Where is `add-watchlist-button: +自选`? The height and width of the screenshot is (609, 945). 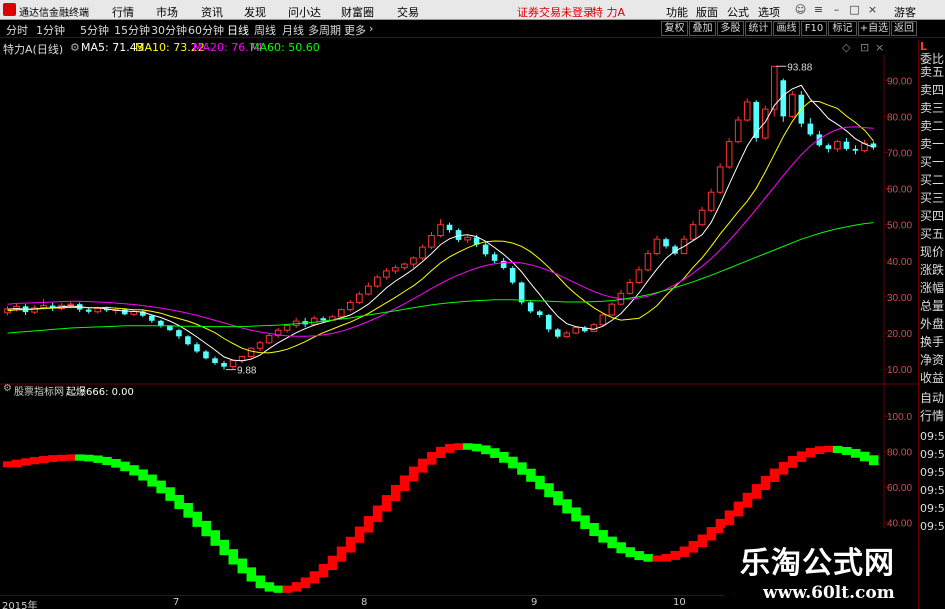
add-watchlist-button: +自选 is located at coordinates (874, 28).